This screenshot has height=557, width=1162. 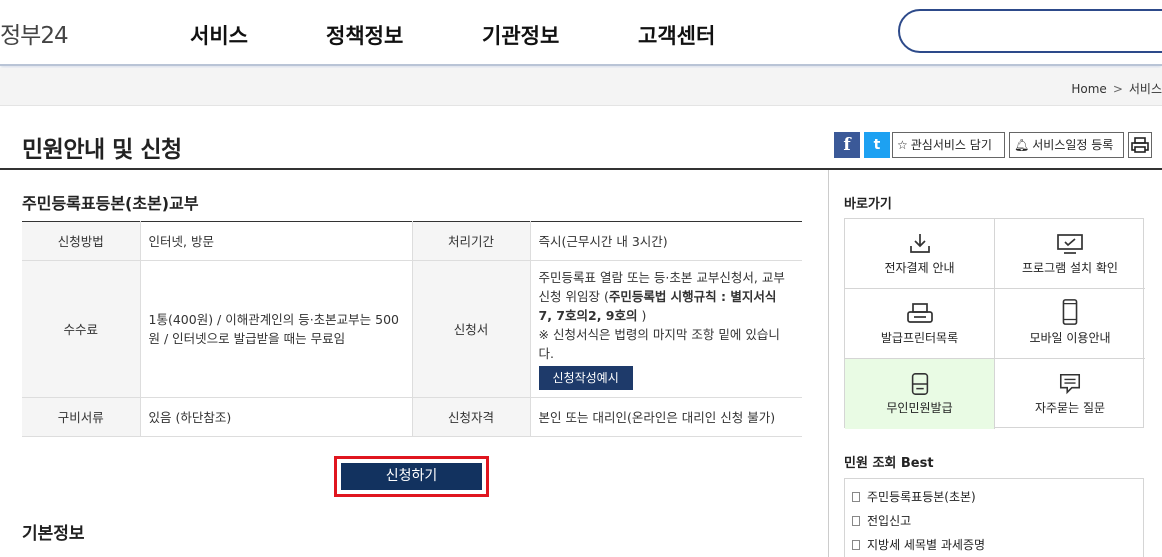 What do you see at coordinates (919, 268) in the screenshot?
I see `shortcut-label: 전자결제 안내` at bounding box center [919, 268].